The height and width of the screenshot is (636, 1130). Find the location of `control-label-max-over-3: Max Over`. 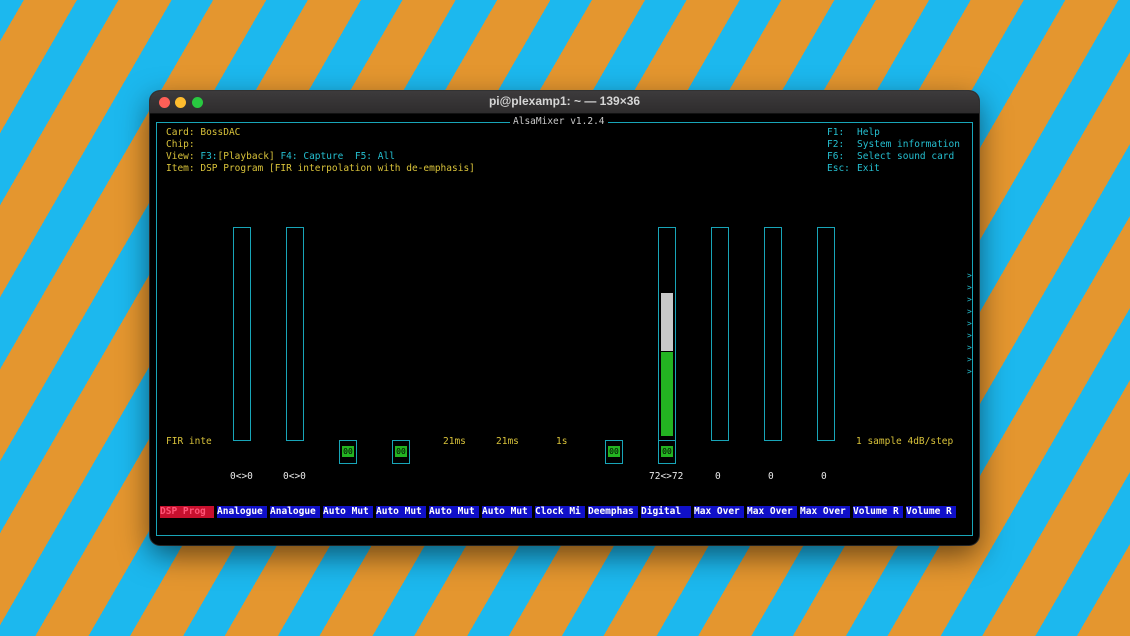

control-label-max-over-3: Max Over is located at coordinates (825, 512).